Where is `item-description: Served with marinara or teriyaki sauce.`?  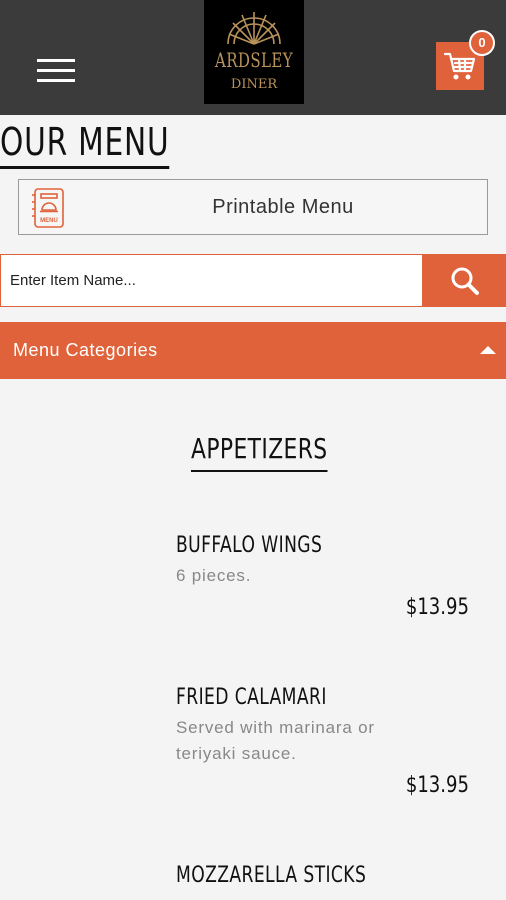 item-description: Served with marinara or teriyaki sauce. is located at coordinates (275, 740).